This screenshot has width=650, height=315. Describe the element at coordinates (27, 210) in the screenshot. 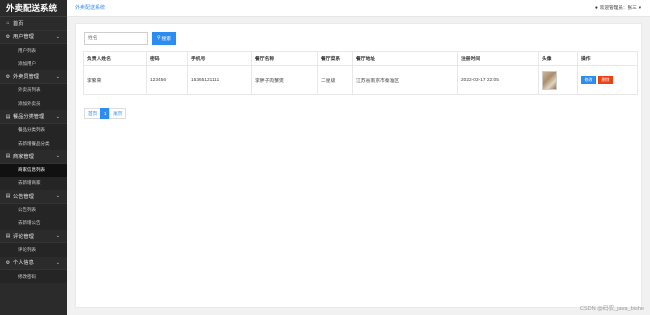

I see `sidebar-subitem-label: 公告列表` at that location.